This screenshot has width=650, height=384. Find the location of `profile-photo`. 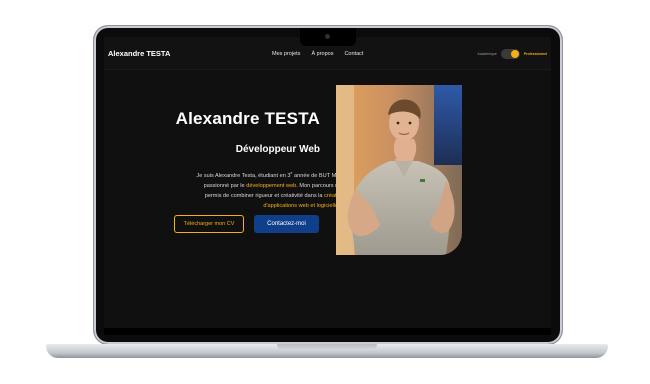

profile-photo is located at coordinates (399, 170).